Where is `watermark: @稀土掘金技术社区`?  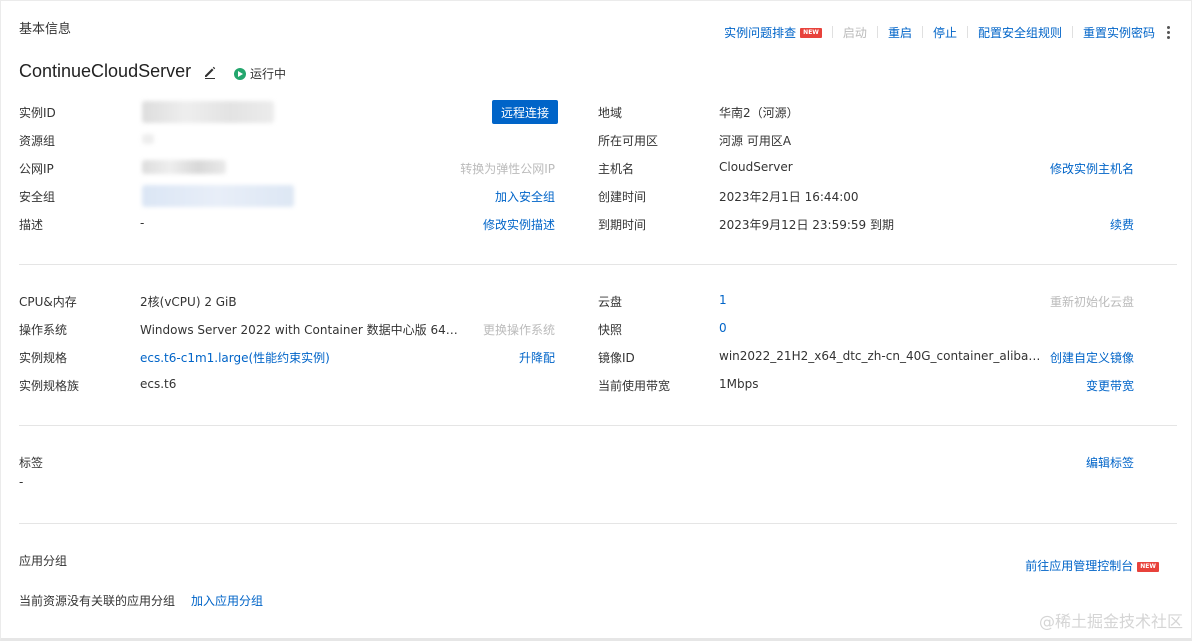 watermark: @稀土掘金技术社区 is located at coordinates (1110, 621).